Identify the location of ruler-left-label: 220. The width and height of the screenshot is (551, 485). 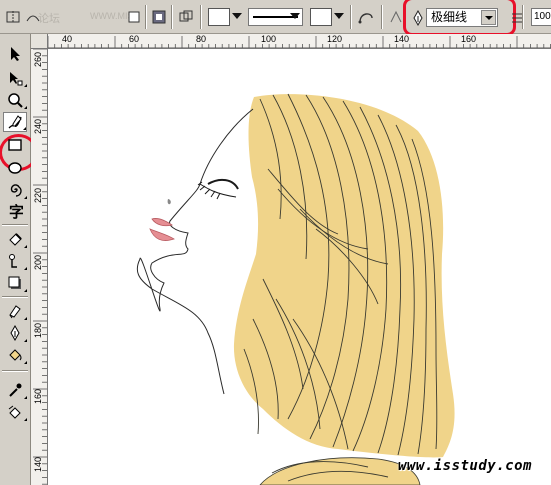
(38, 196).